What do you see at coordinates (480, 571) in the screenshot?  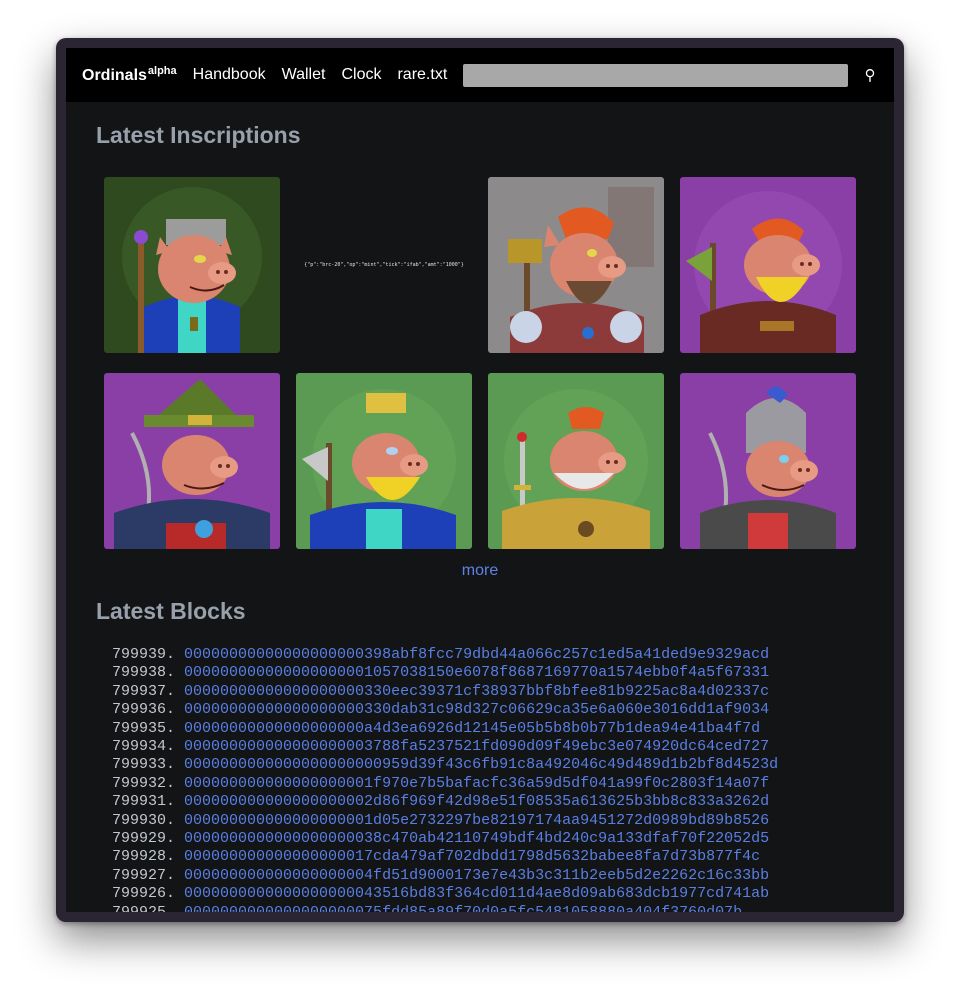 I see `more-inscriptions-link: more` at bounding box center [480, 571].